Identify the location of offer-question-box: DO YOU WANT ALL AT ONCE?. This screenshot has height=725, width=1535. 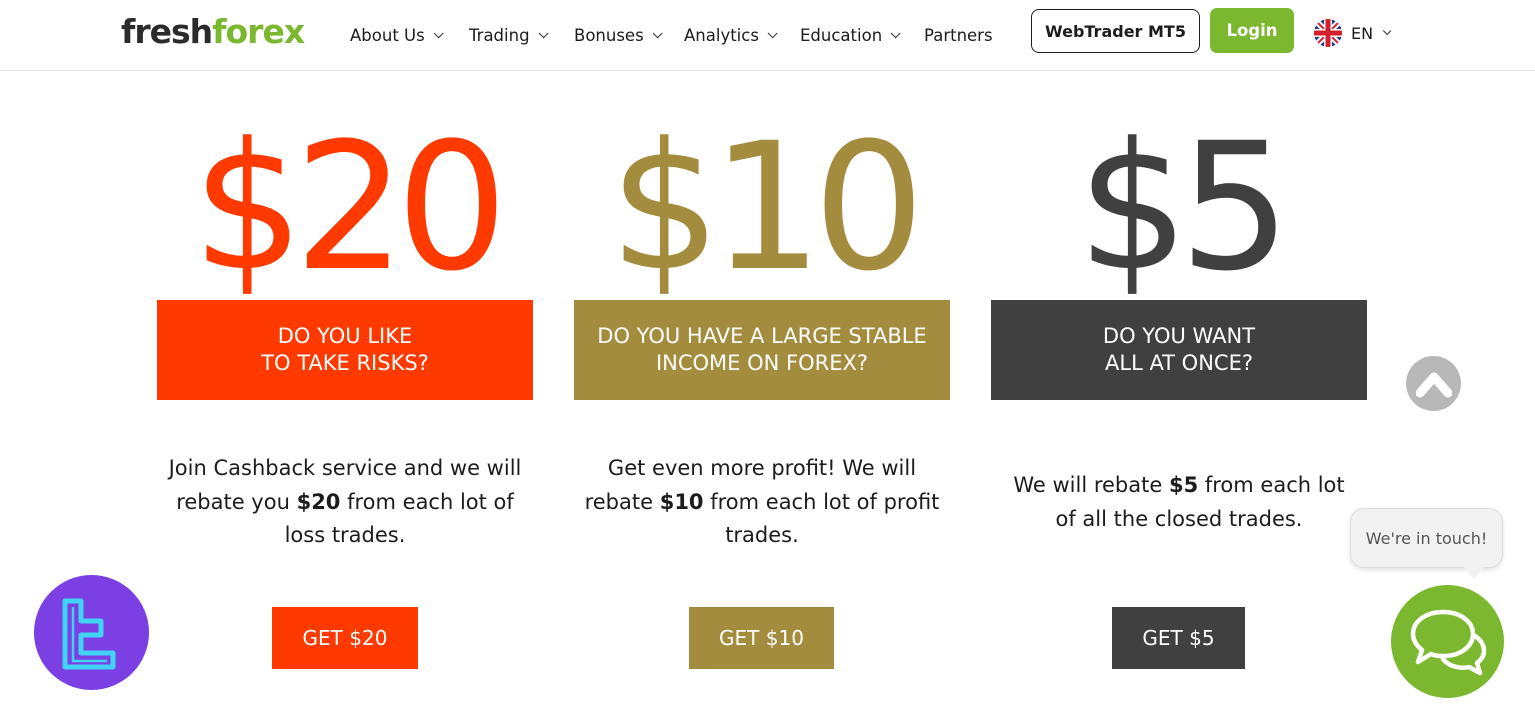
(1179, 350).